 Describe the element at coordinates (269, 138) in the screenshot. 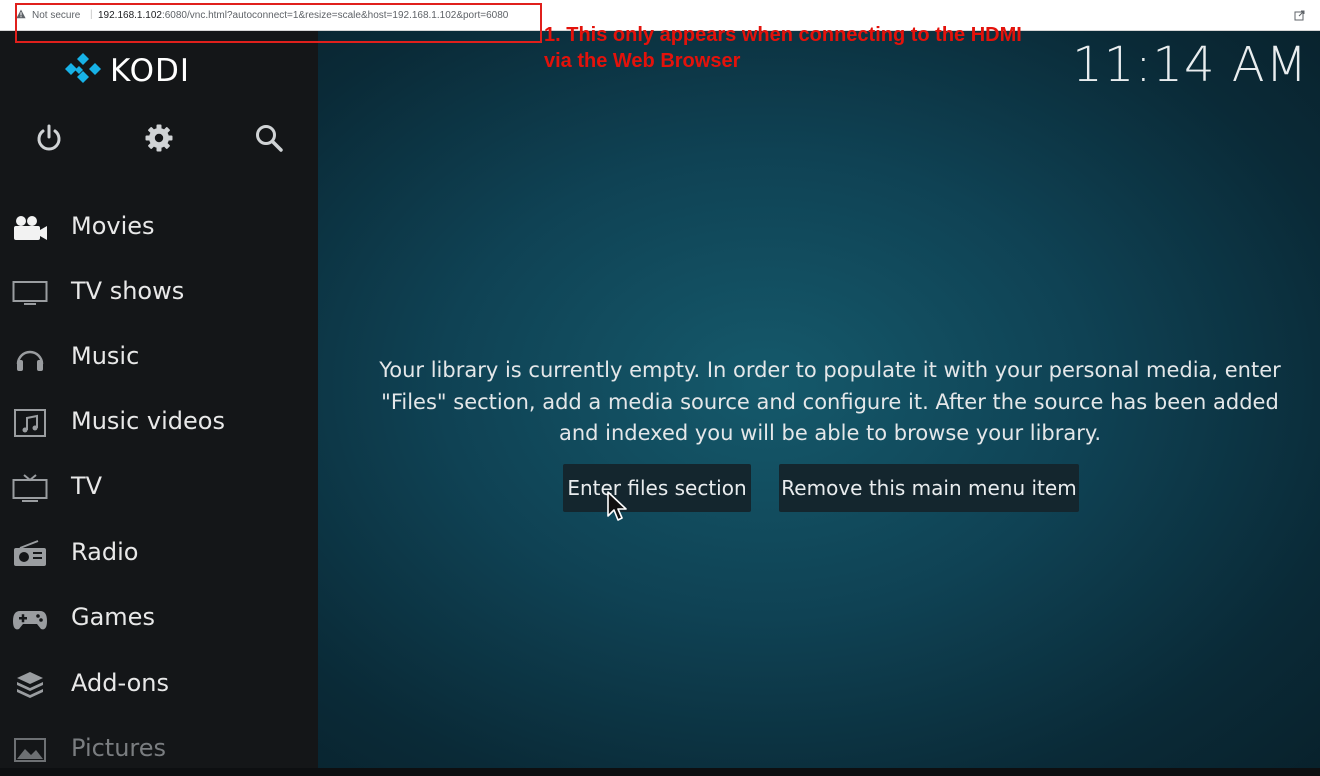

I see `search-icon` at that location.